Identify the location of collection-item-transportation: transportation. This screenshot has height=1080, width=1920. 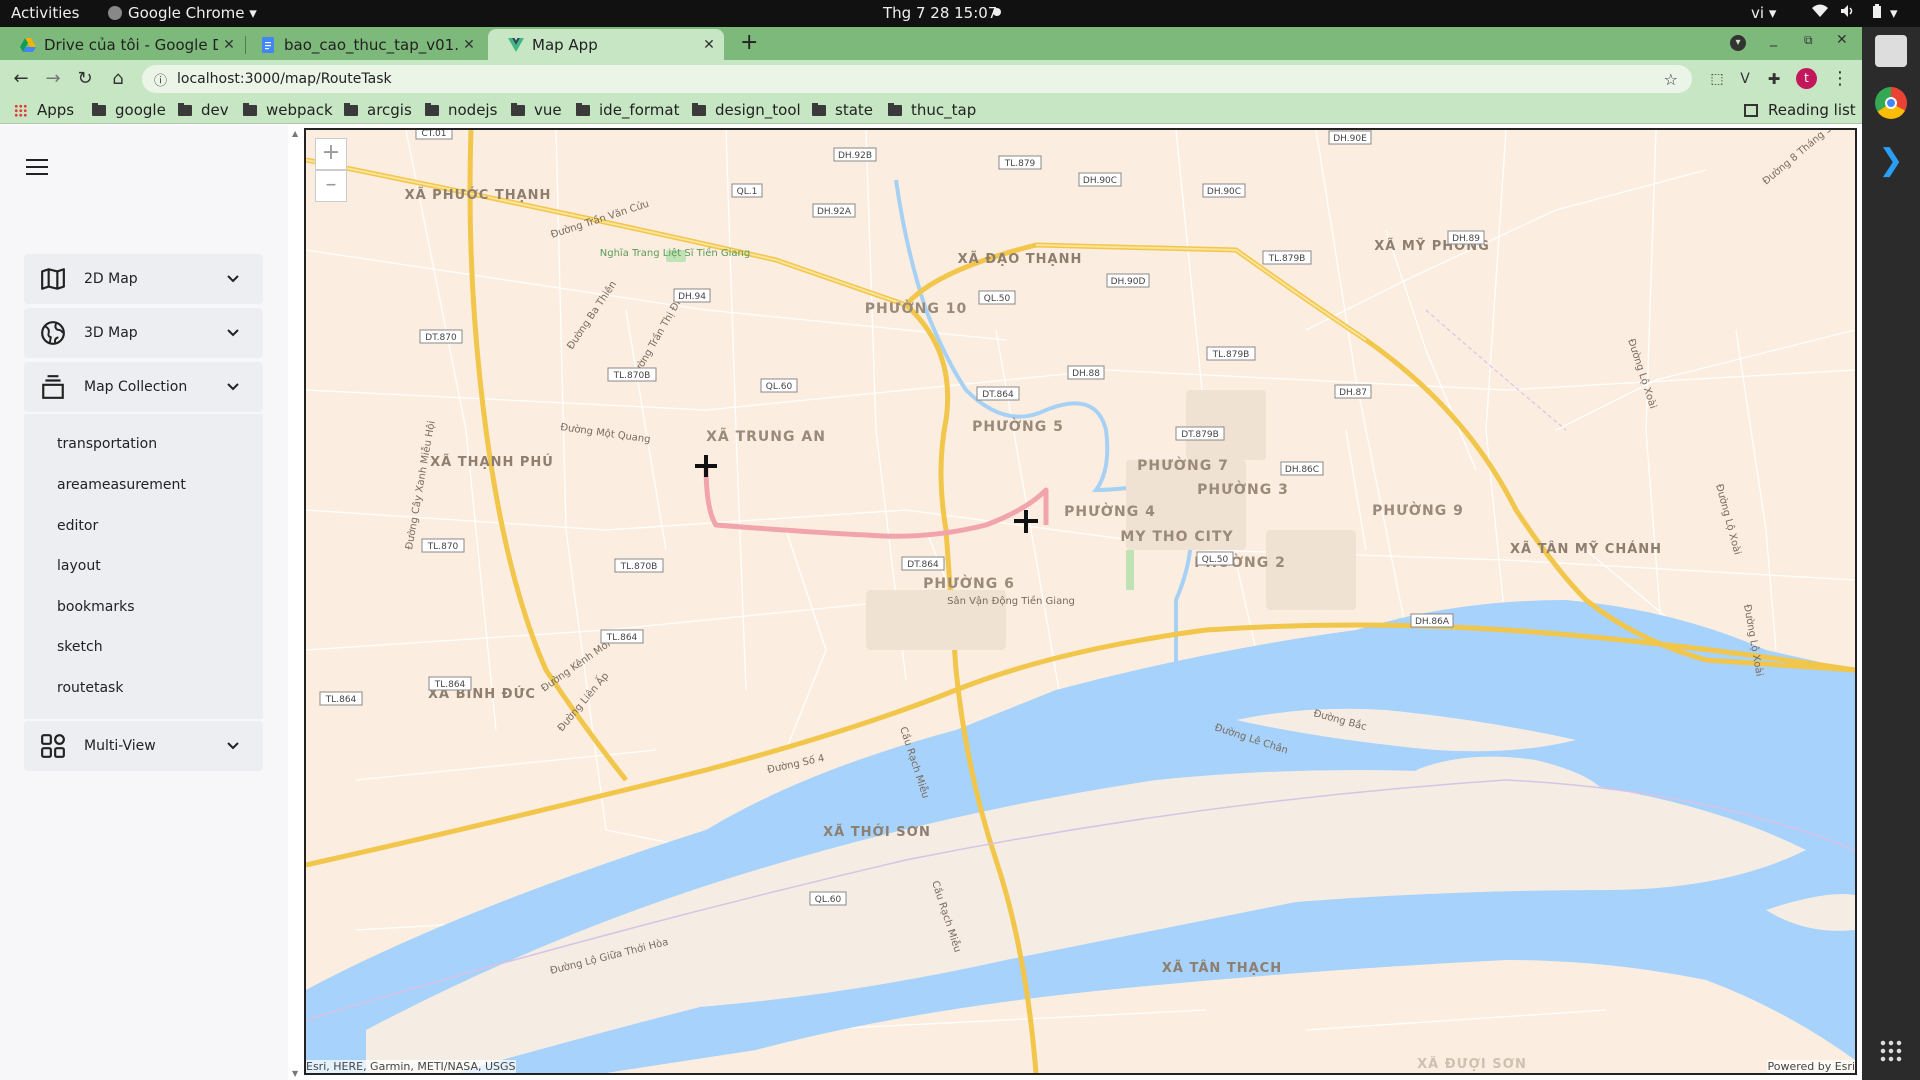
(107, 444).